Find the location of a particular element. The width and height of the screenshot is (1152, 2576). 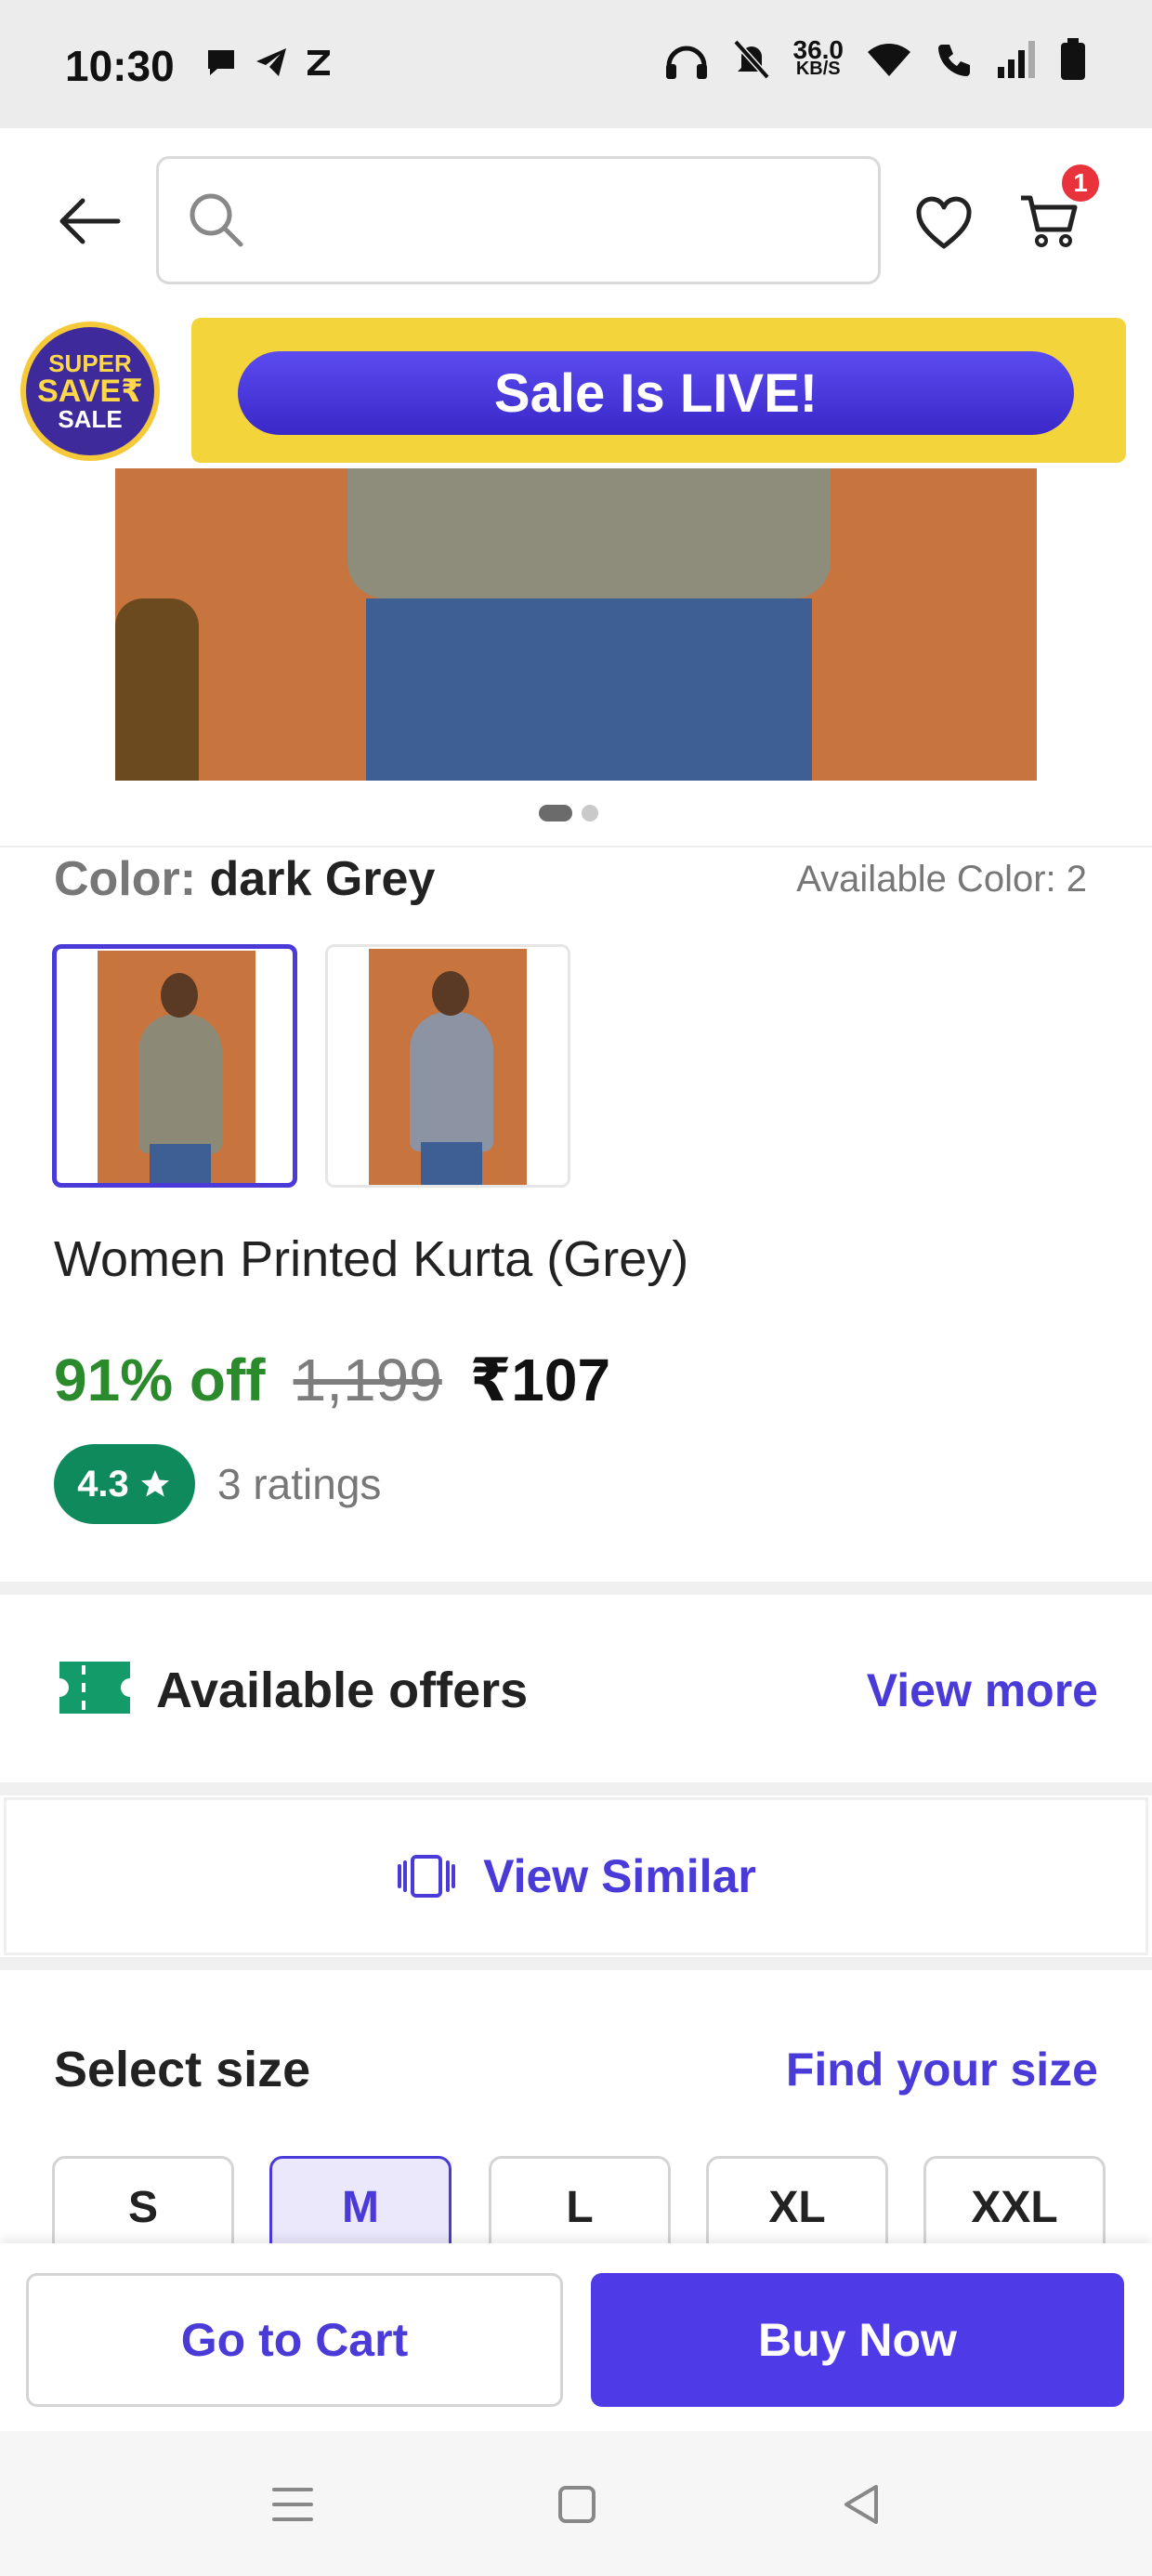

sale-badge-line2: SAVE₹ is located at coordinates (90, 391).